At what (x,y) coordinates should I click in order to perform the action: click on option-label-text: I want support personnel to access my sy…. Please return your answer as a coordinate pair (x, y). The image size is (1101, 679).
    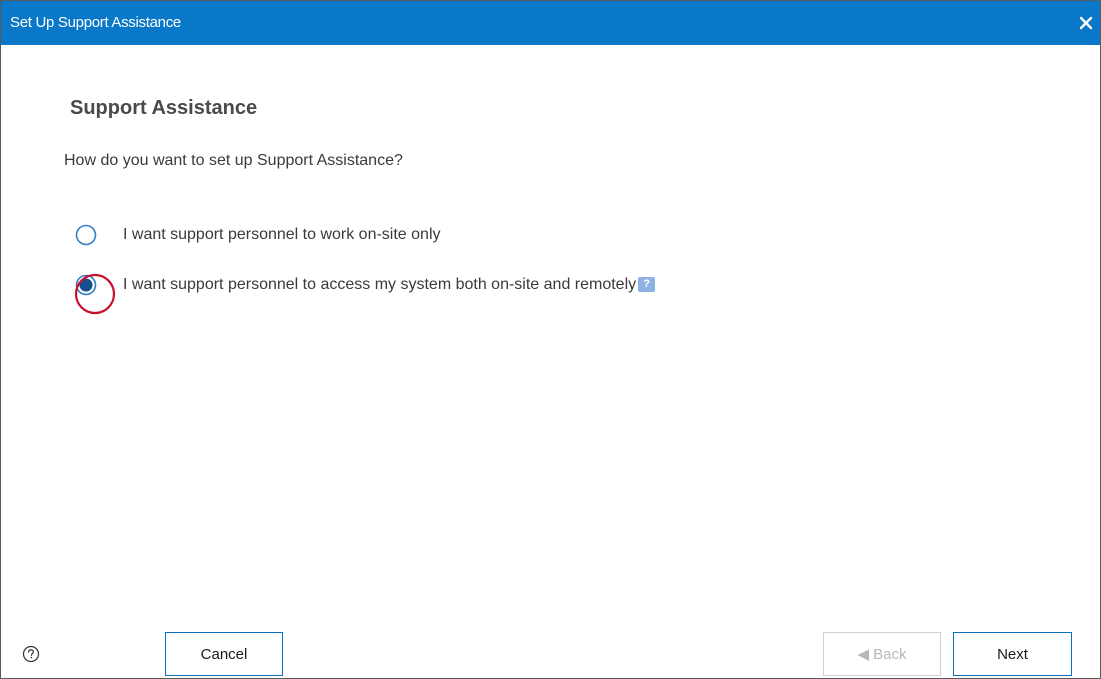
    Looking at the image, I should click on (380, 284).